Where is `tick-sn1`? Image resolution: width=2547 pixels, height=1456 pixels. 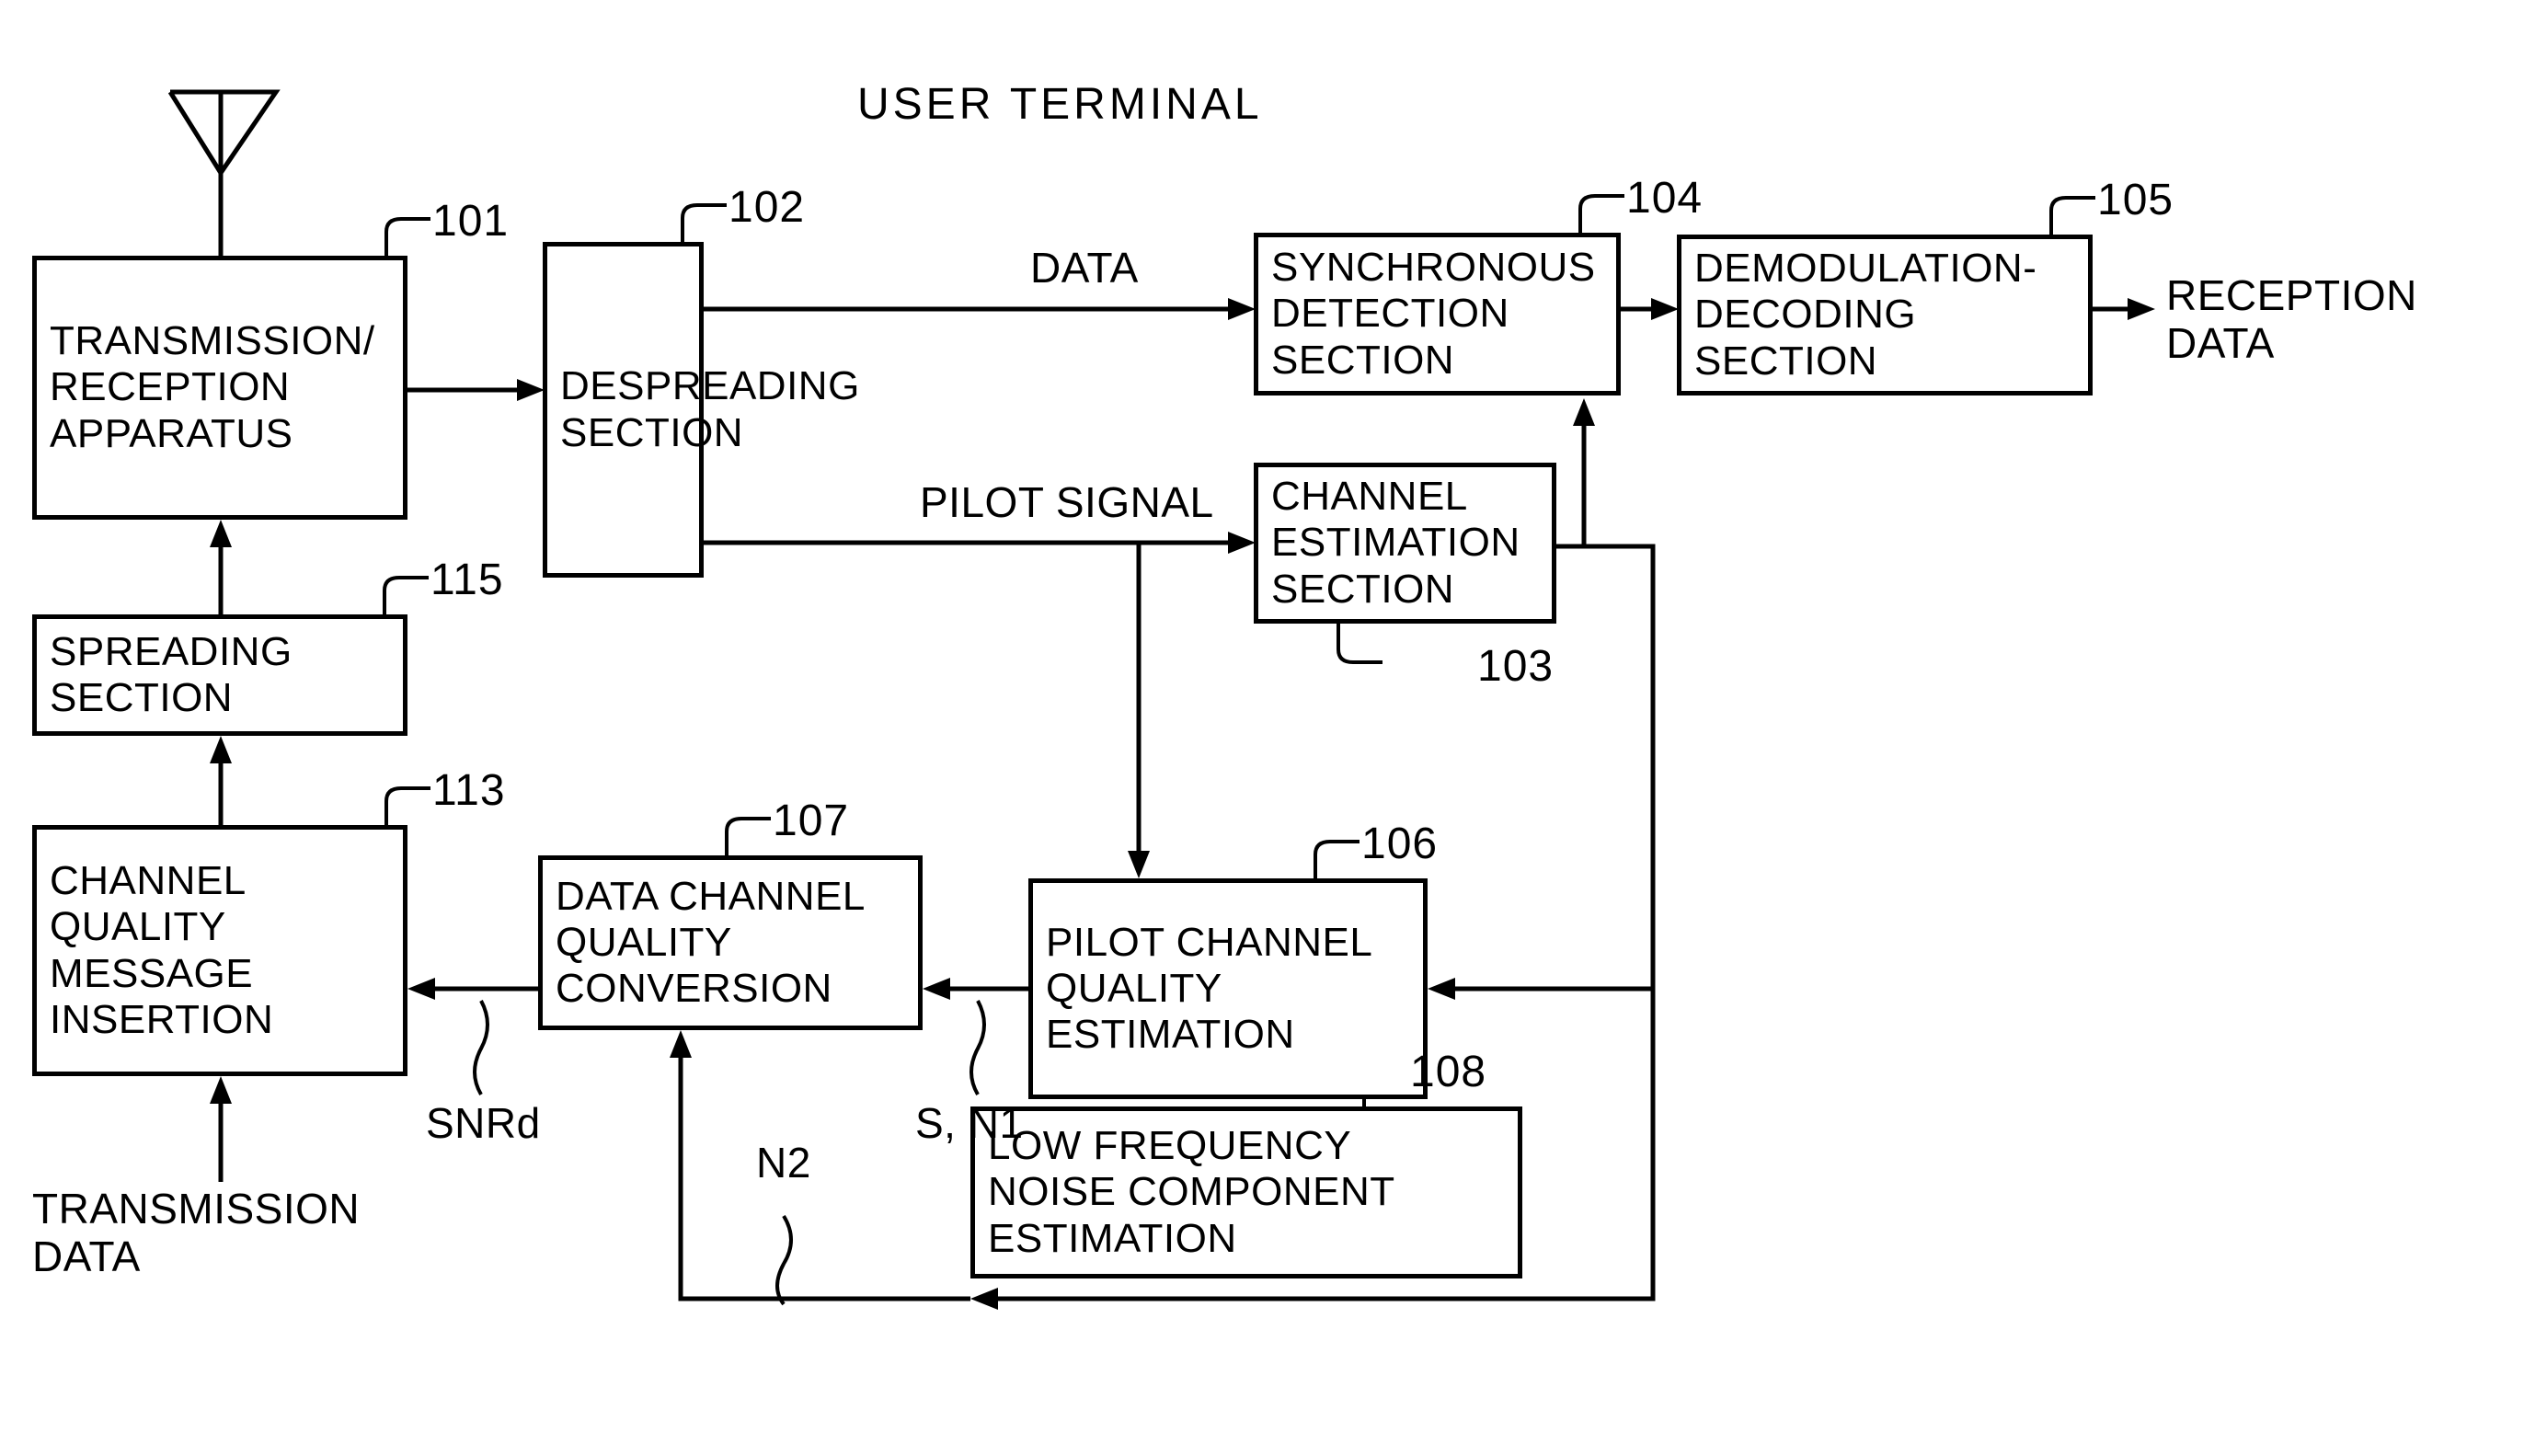
tick-sn1 is located at coordinates (977, 1048).